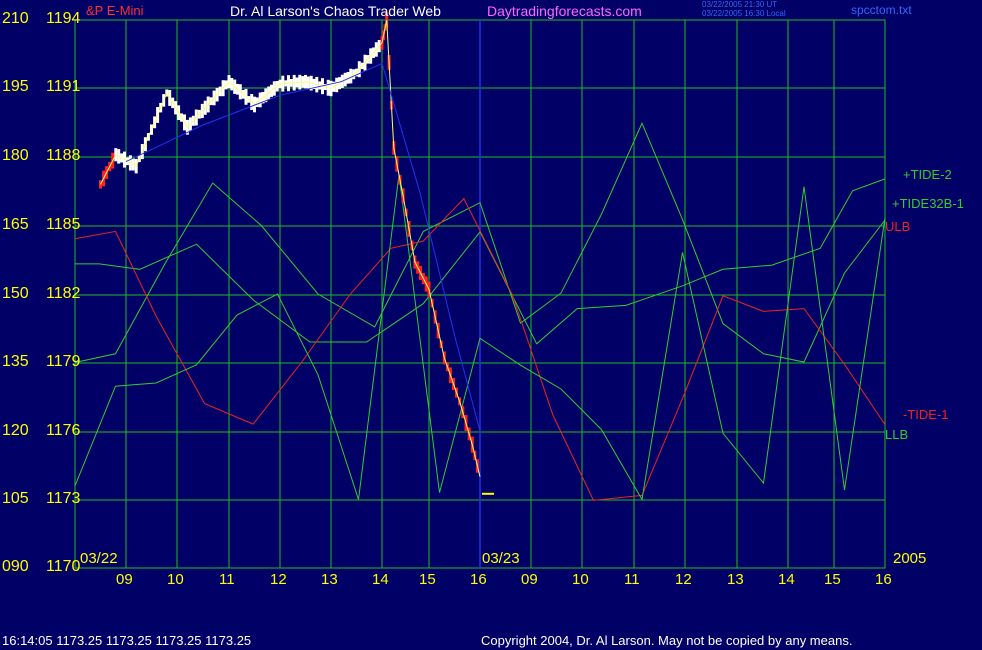 This screenshot has height=650, width=982. I want to click on price-axis-label: 1185, so click(63, 224).